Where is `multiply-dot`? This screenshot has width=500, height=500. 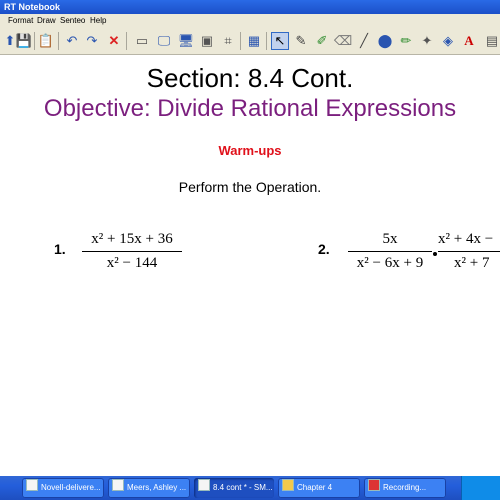 multiply-dot is located at coordinates (435, 254).